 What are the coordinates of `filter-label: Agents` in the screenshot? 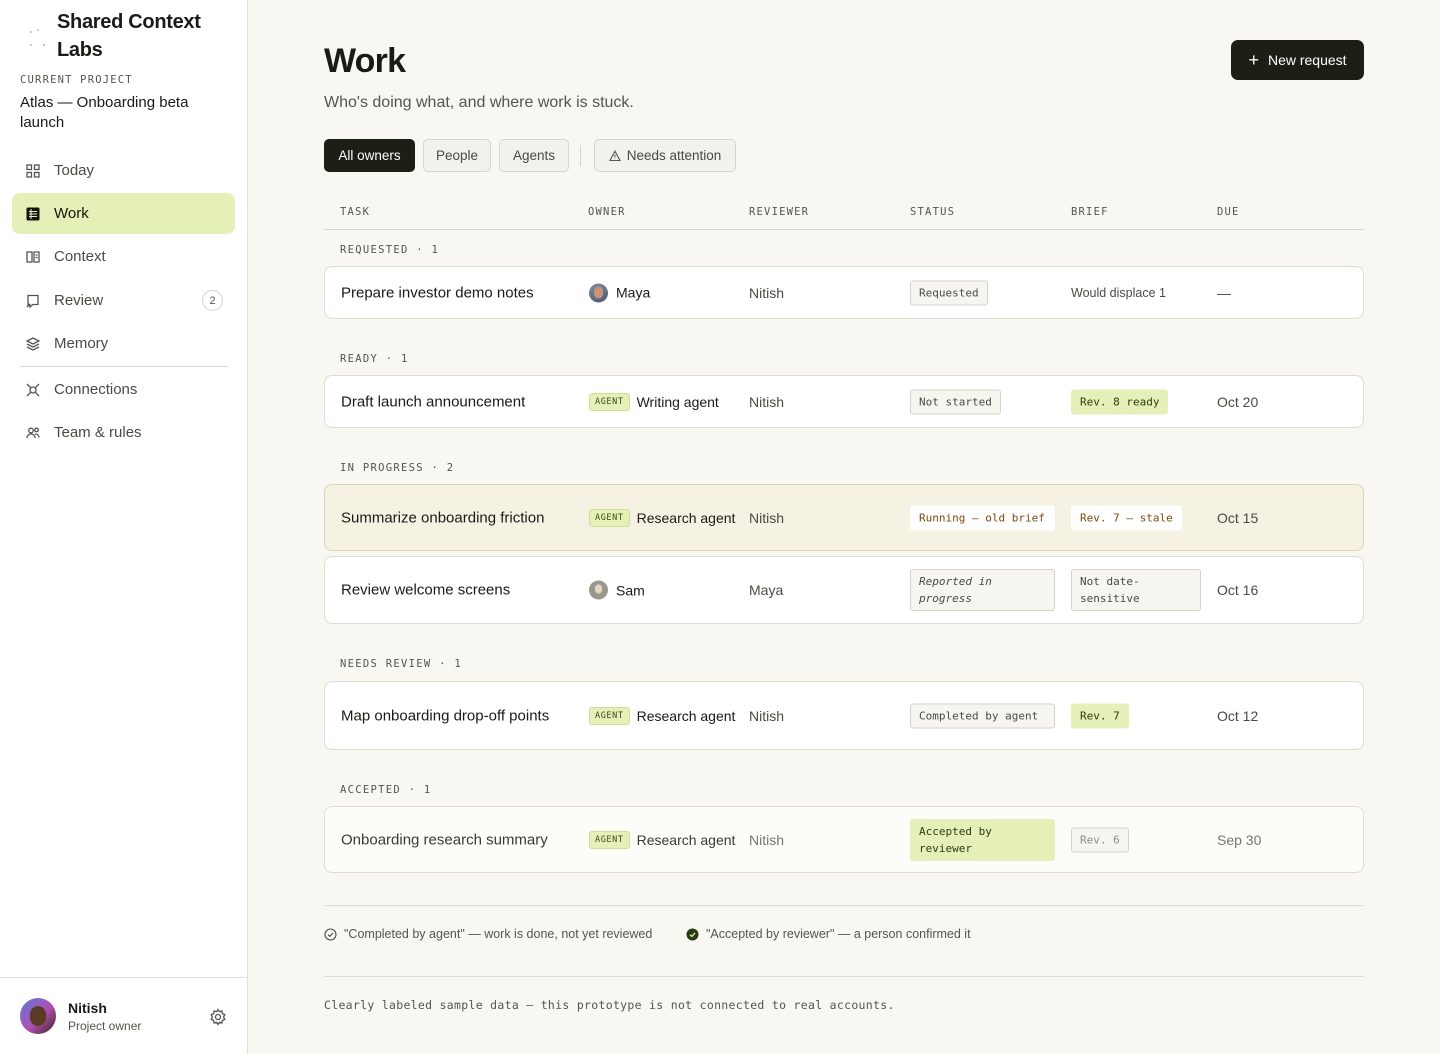 It's located at (534, 155).